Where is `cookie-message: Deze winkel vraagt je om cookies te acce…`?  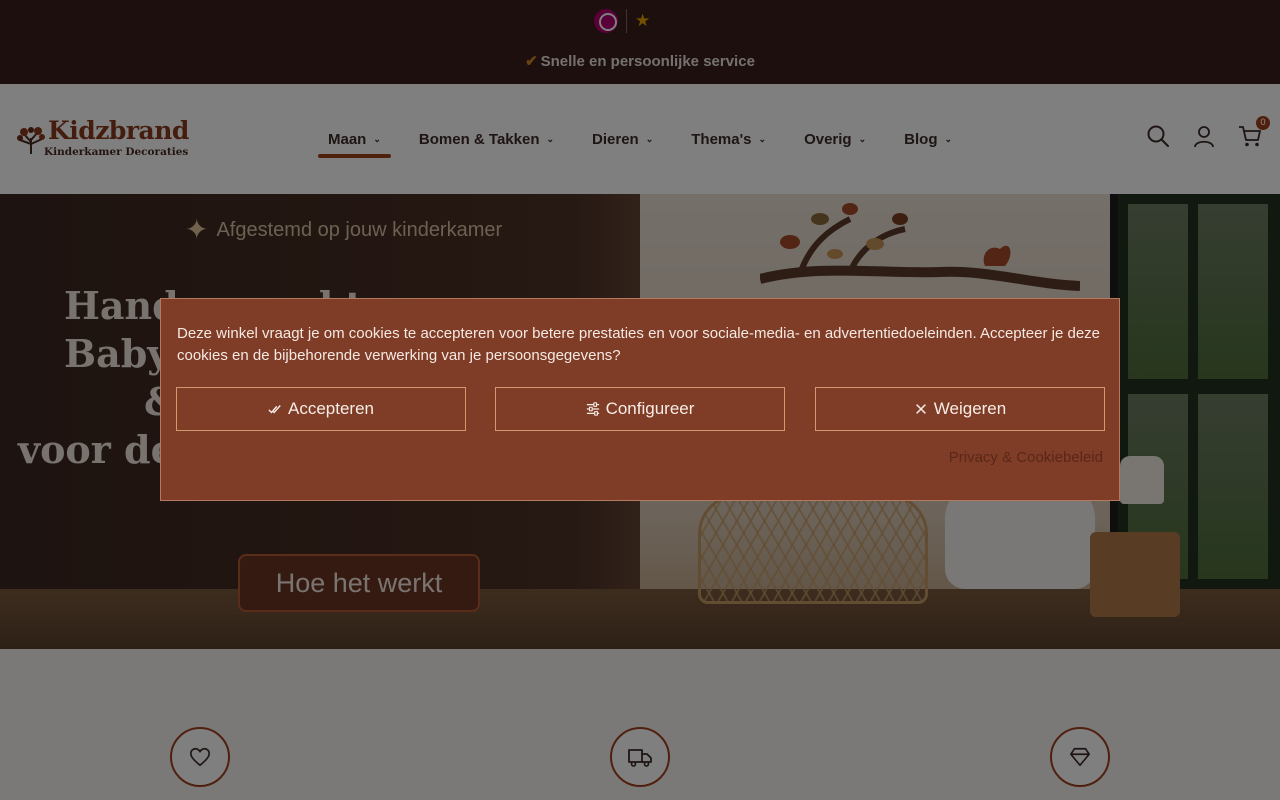
cookie-message: Deze winkel vraagt je om cookies te acce… is located at coordinates (639, 344).